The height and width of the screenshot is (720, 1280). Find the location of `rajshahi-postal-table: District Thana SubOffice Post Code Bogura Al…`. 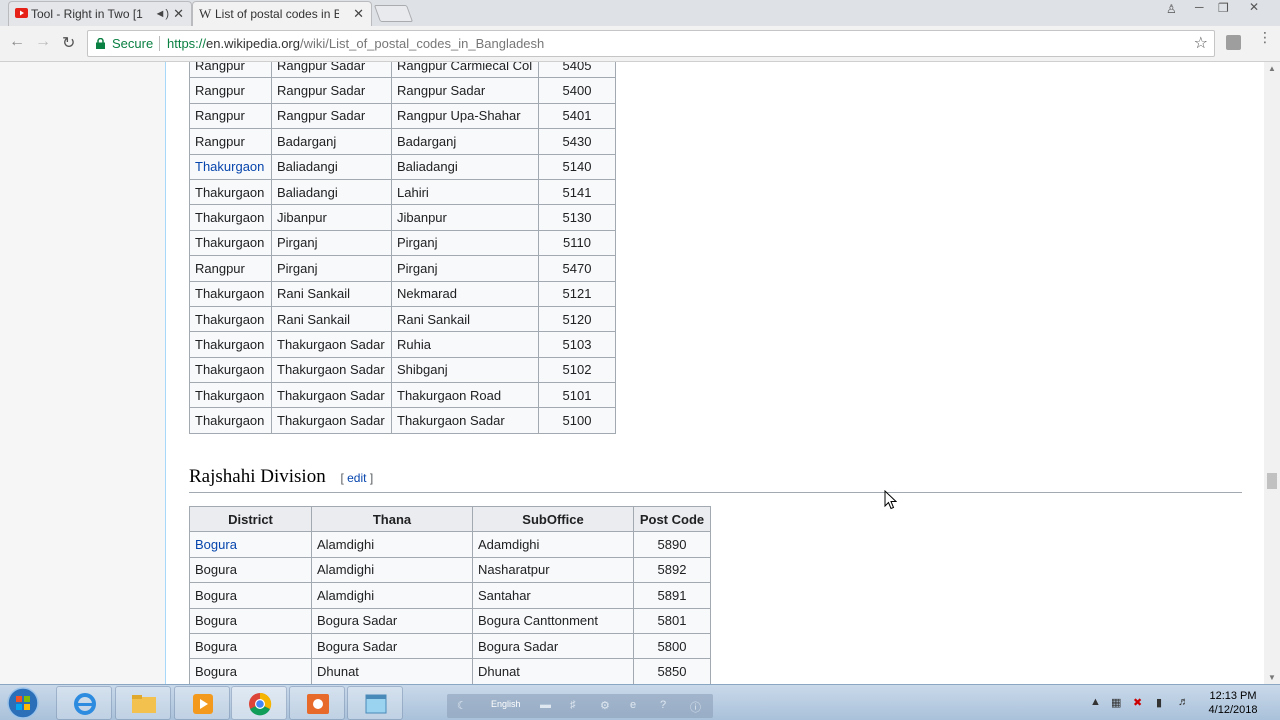

rajshahi-postal-table: District Thana SubOffice Post Code Bogura Al… is located at coordinates (450, 594).